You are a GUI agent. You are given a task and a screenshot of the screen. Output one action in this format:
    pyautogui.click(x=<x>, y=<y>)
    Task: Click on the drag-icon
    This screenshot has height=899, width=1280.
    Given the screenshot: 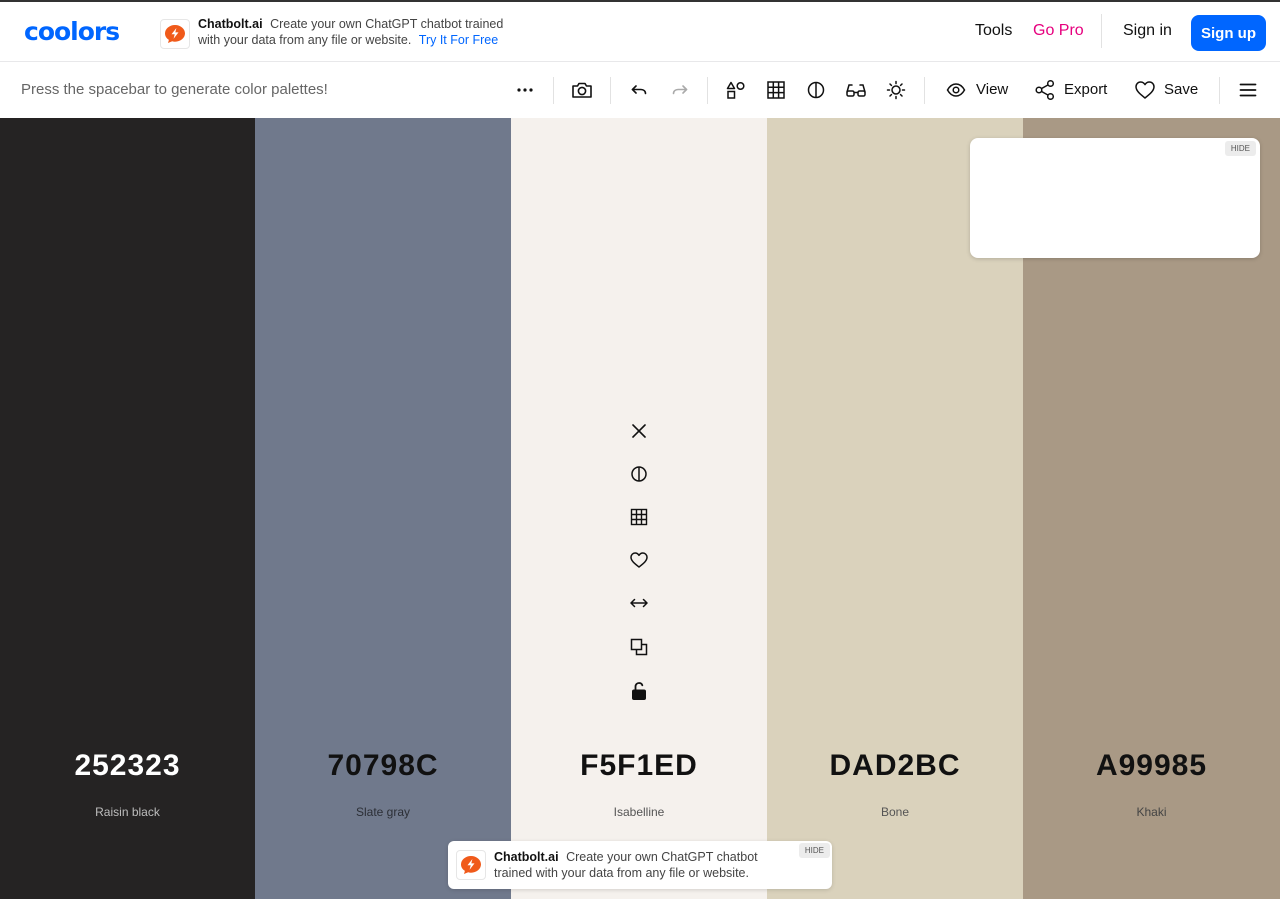 What is the action you would take?
    pyautogui.click(x=639, y=603)
    